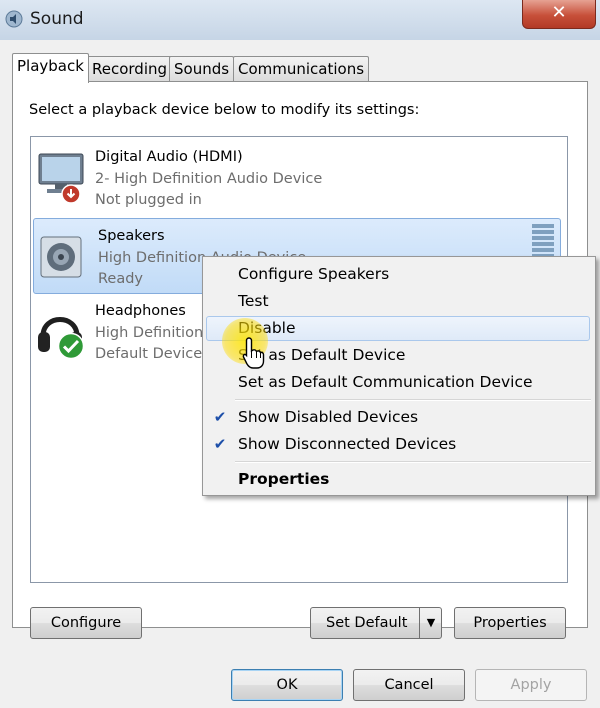  I want to click on menu-item-test: Test, so click(398, 301).